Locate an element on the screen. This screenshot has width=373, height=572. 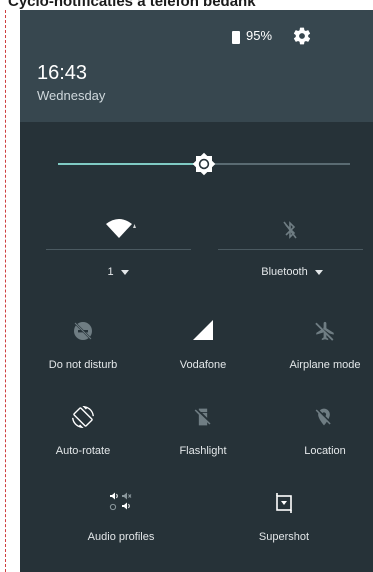
brightness-fill is located at coordinates (131, 164).